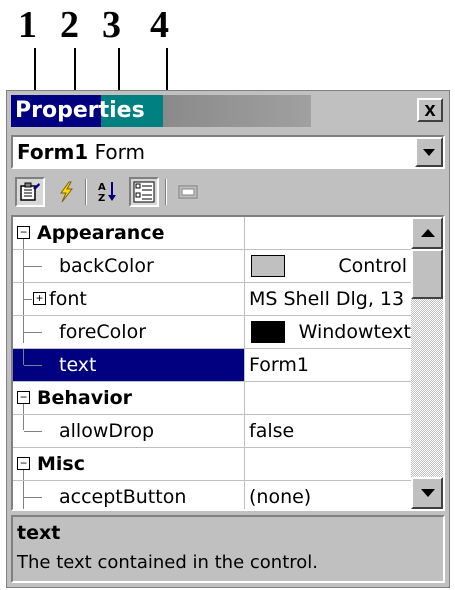  I want to click on events-button, so click(66, 192).